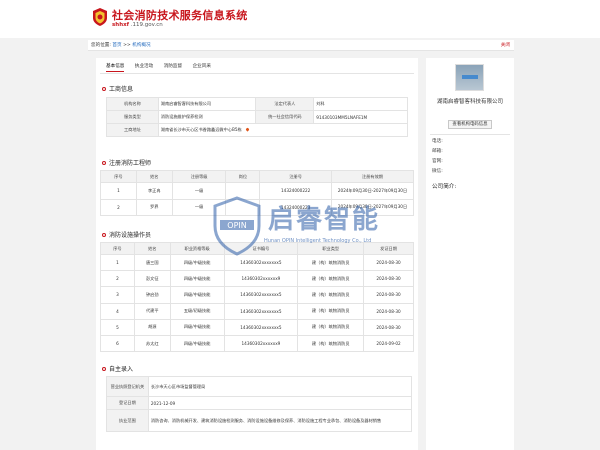  I want to click on fire-emblem-icon, so click(100, 17).